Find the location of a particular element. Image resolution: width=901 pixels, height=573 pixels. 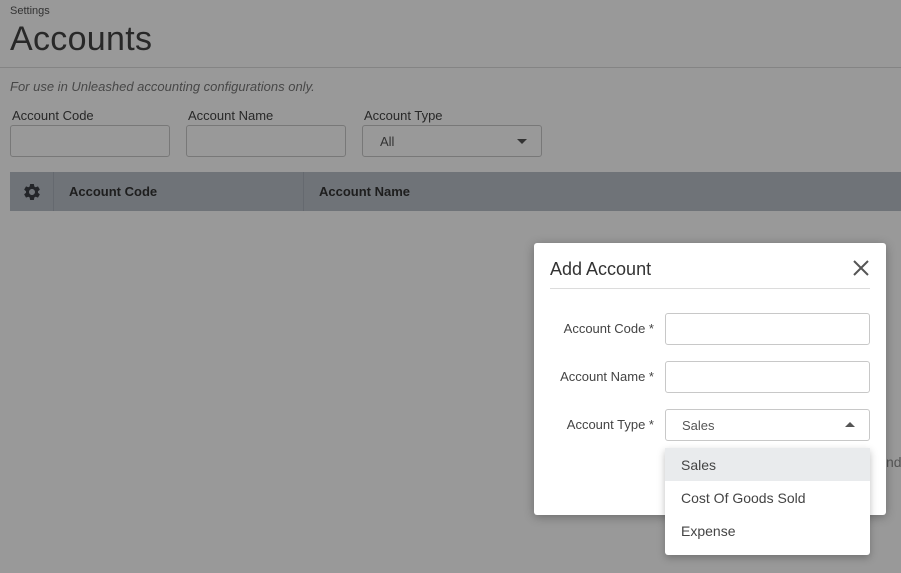

account-name-label: Account Name * is located at coordinates (607, 376).